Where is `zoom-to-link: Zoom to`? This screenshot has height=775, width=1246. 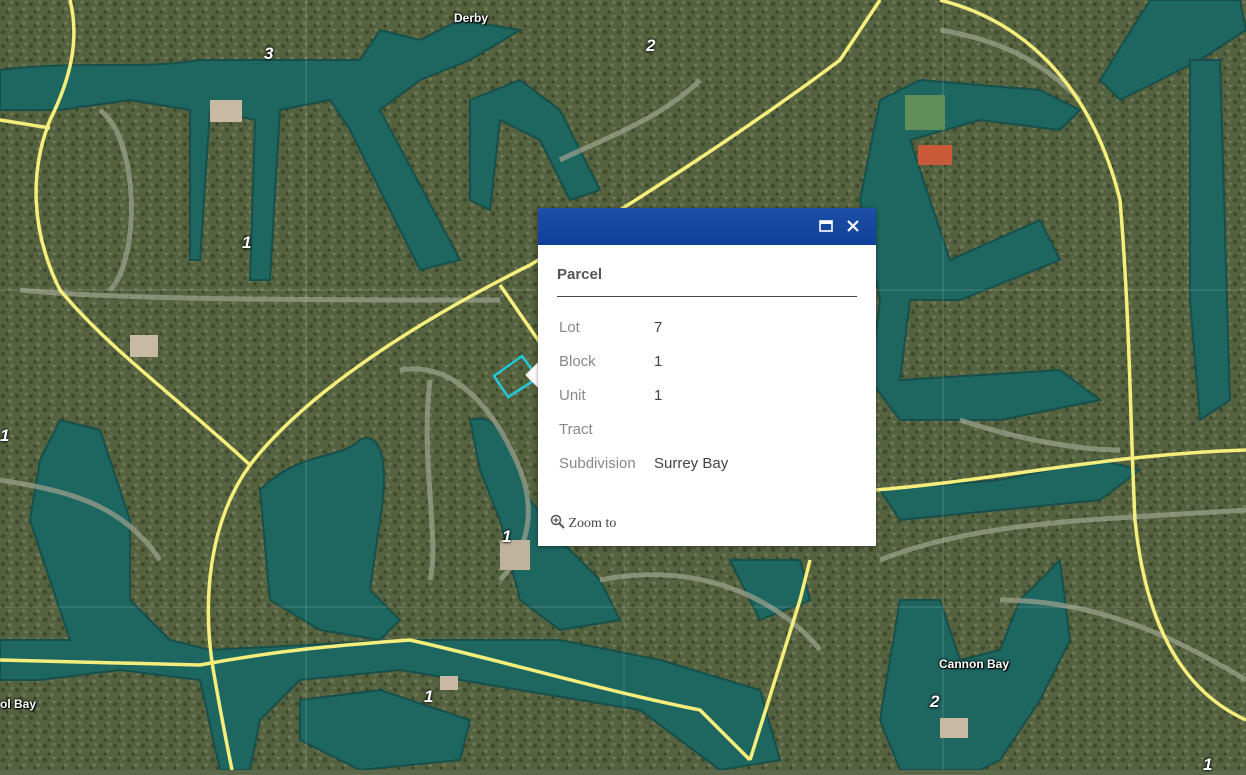 zoom-to-link: Zoom to is located at coordinates (583, 523).